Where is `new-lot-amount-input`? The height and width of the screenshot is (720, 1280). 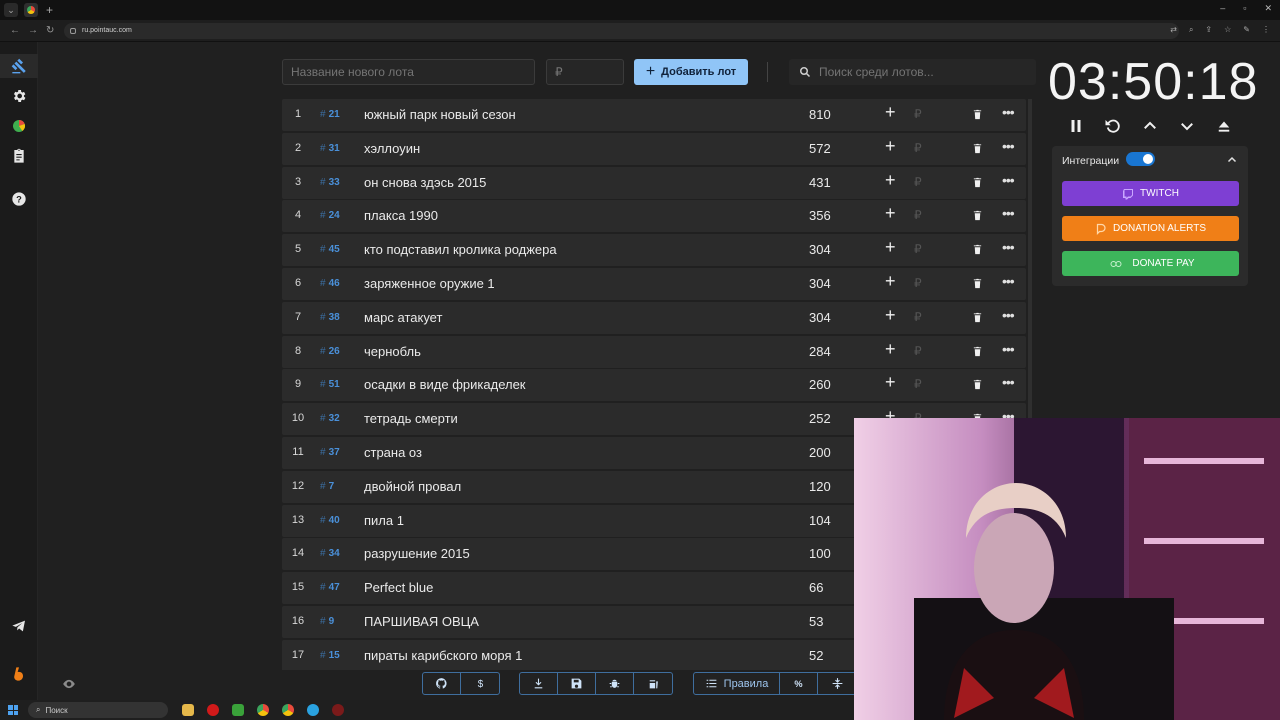
new-lot-amount-input is located at coordinates (585, 72).